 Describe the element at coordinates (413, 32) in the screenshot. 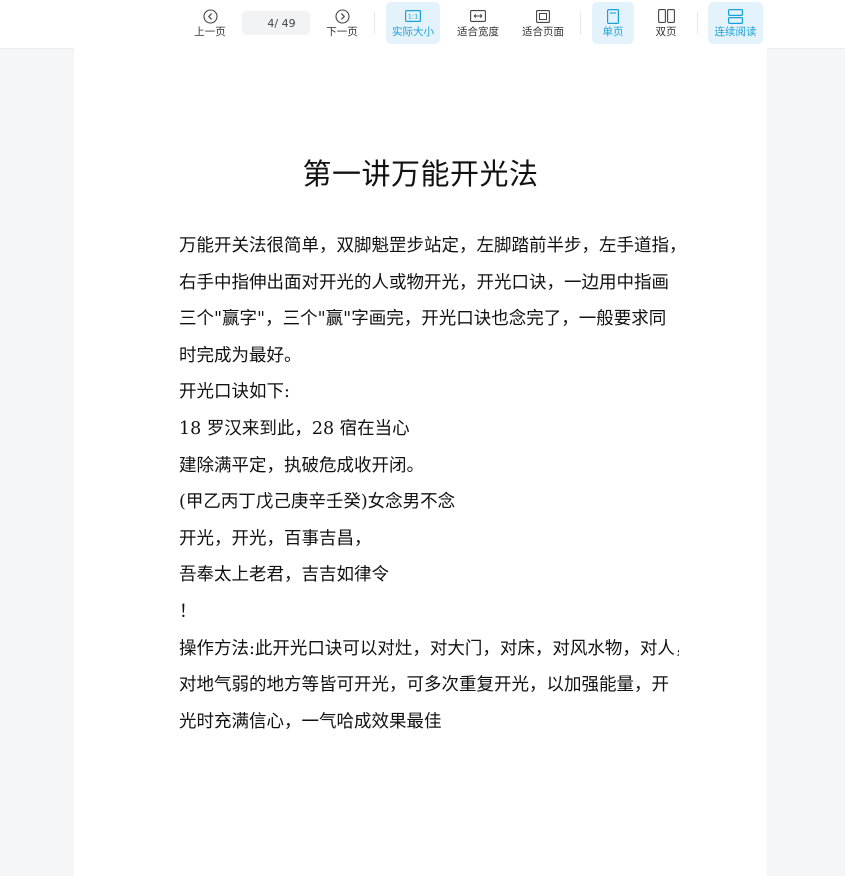

I see `actual-size-label: 实际大小` at that location.